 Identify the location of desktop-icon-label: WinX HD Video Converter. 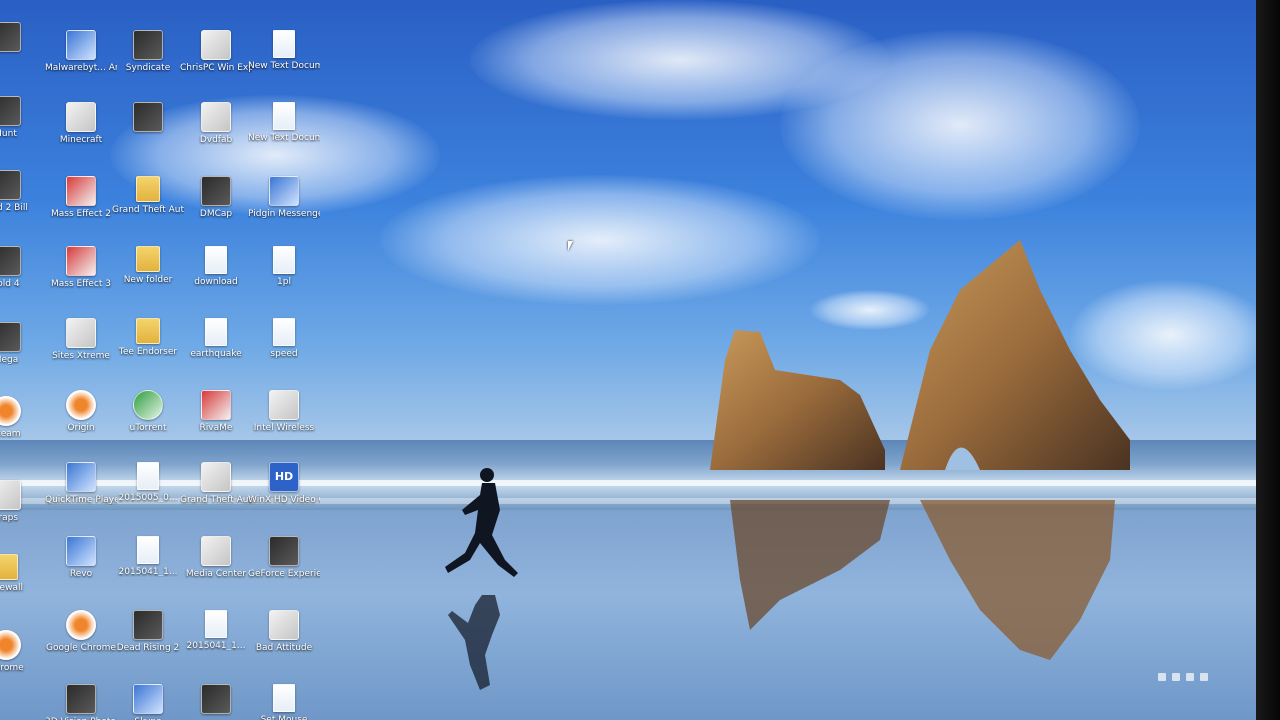
(284, 500).